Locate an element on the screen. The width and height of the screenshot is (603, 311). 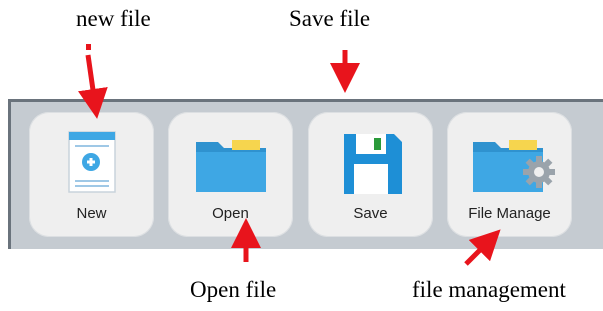
save-button: Save is located at coordinates (370, 174).